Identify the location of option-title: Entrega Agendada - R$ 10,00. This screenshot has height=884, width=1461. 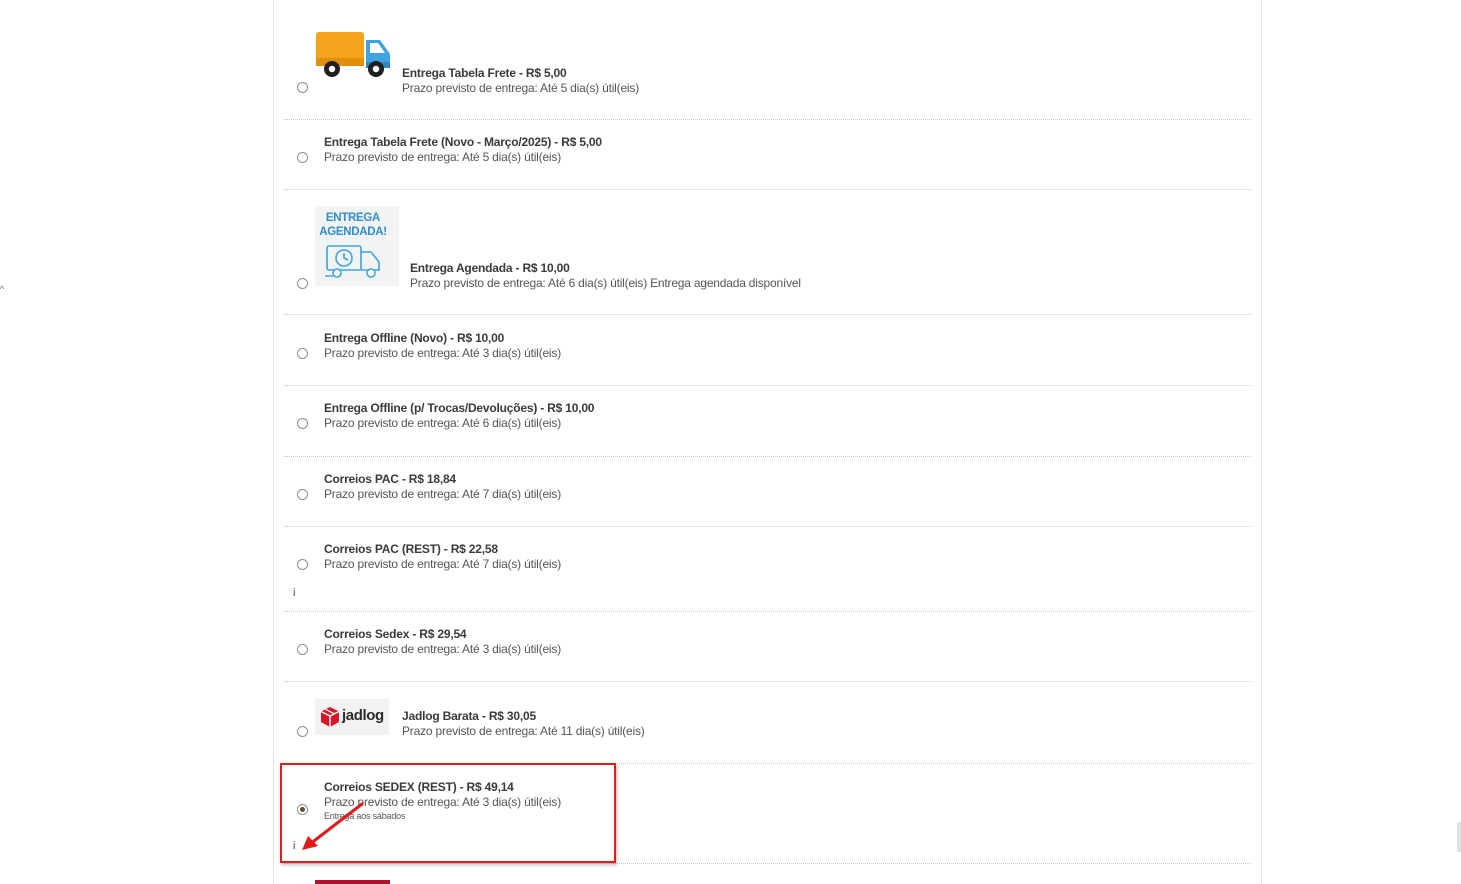
(490, 268).